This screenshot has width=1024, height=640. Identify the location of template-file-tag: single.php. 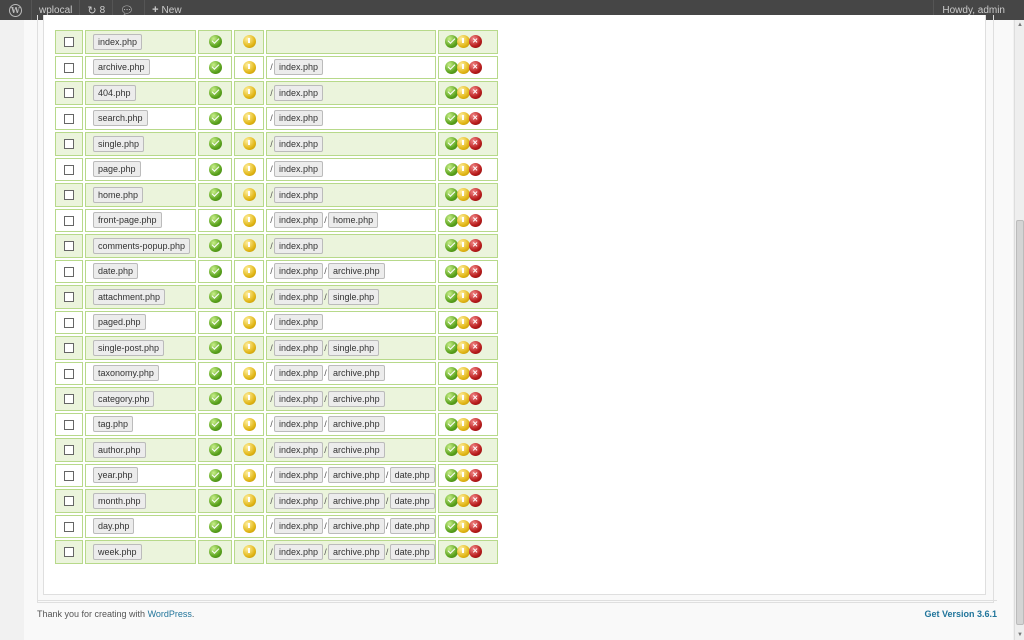
(119, 143).